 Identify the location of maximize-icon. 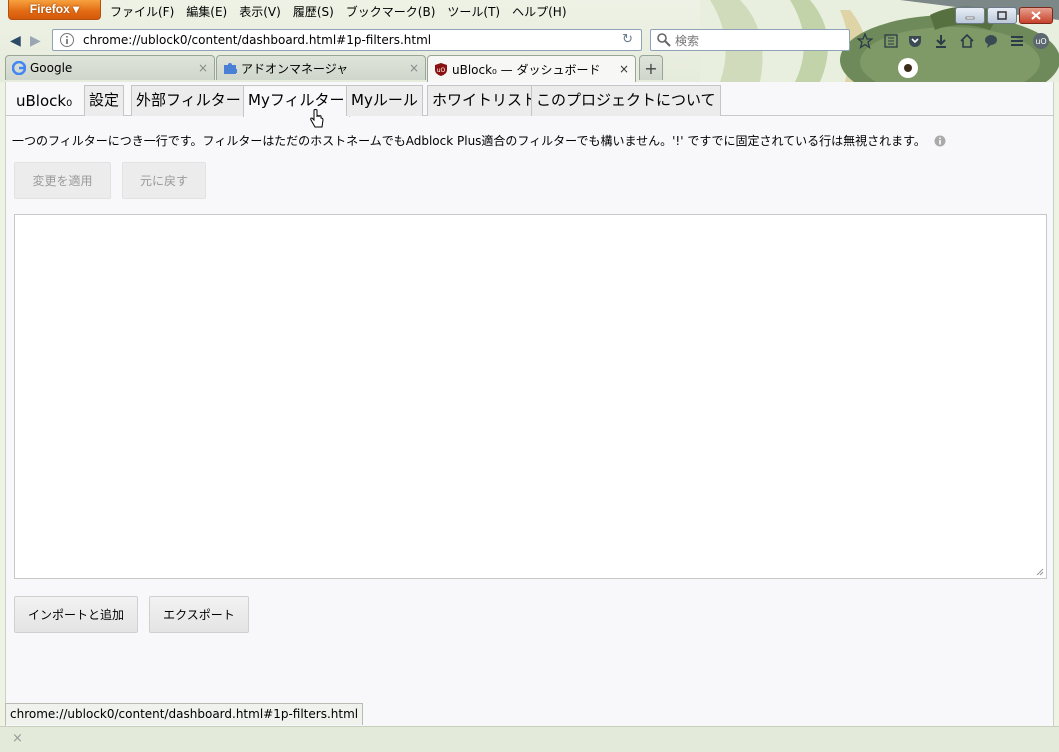
(1002, 15).